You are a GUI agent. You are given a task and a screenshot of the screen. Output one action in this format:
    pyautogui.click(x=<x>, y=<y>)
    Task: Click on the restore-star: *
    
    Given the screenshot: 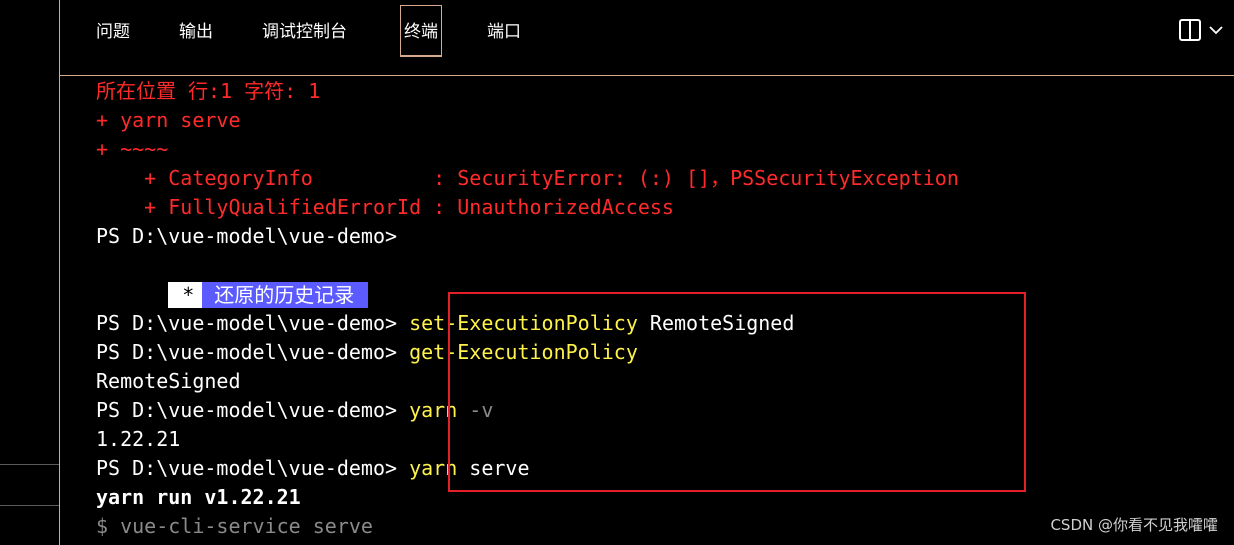 What is the action you would take?
    pyautogui.click(x=185, y=295)
    